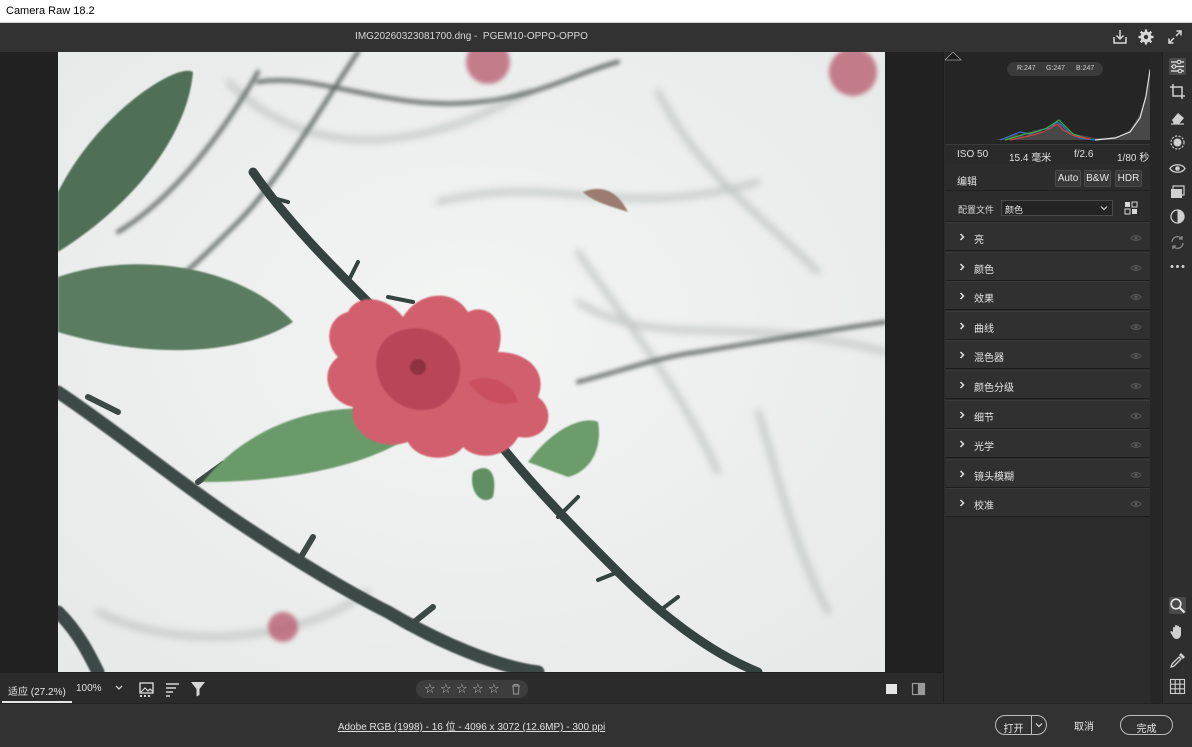 Image resolution: width=1192 pixels, height=747 pixels. Describe the element at coordinates (1030, 158) in the screenshot. I see `focal-length: 15.4 毫米` at that location.